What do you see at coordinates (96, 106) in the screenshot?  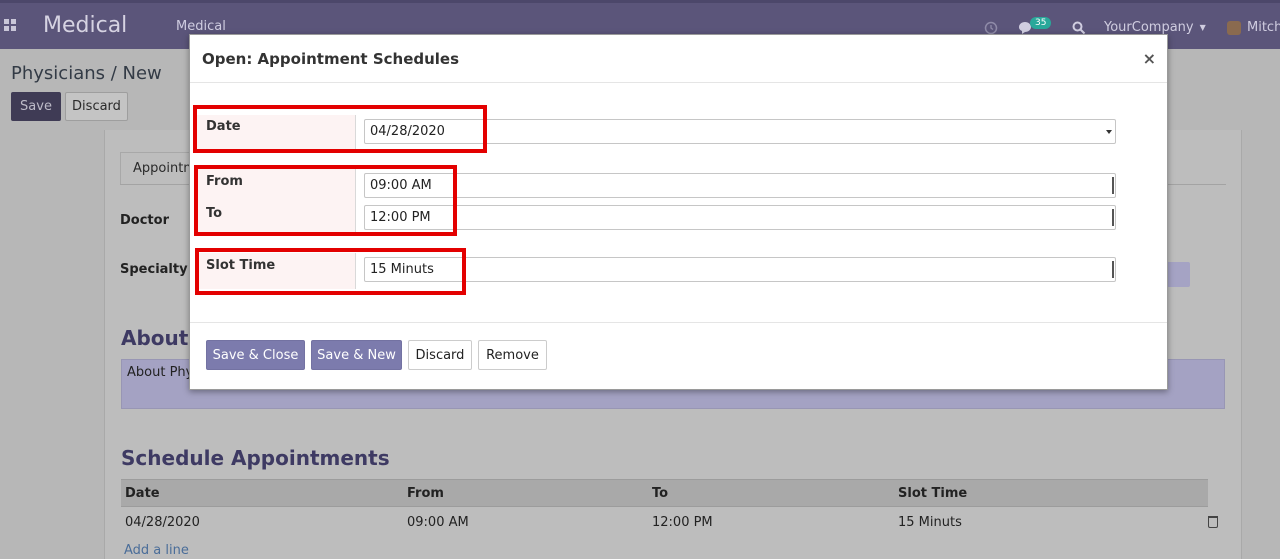 I see `discard-button: Discard` at bounding box center [96, 106].